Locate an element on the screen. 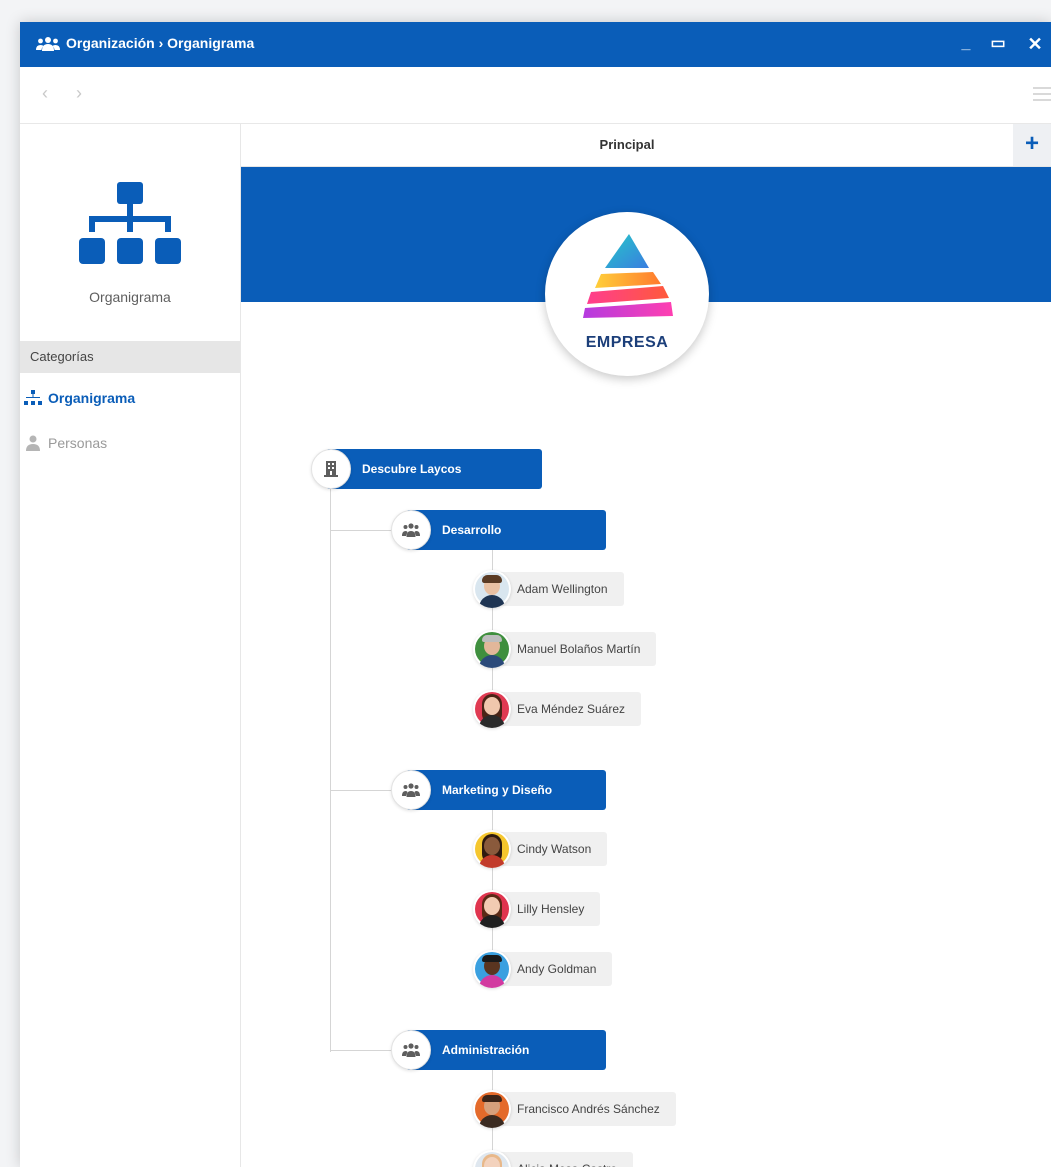  add-tab-button: + is located at coordinates (1032, 145).